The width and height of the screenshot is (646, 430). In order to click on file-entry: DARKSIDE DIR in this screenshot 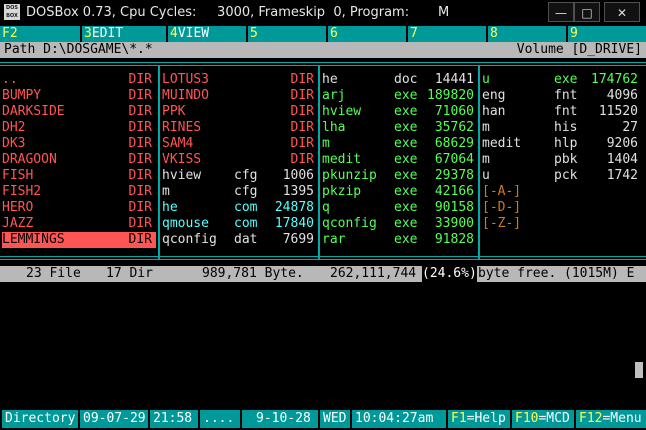, I will do `click(79, 112)`.